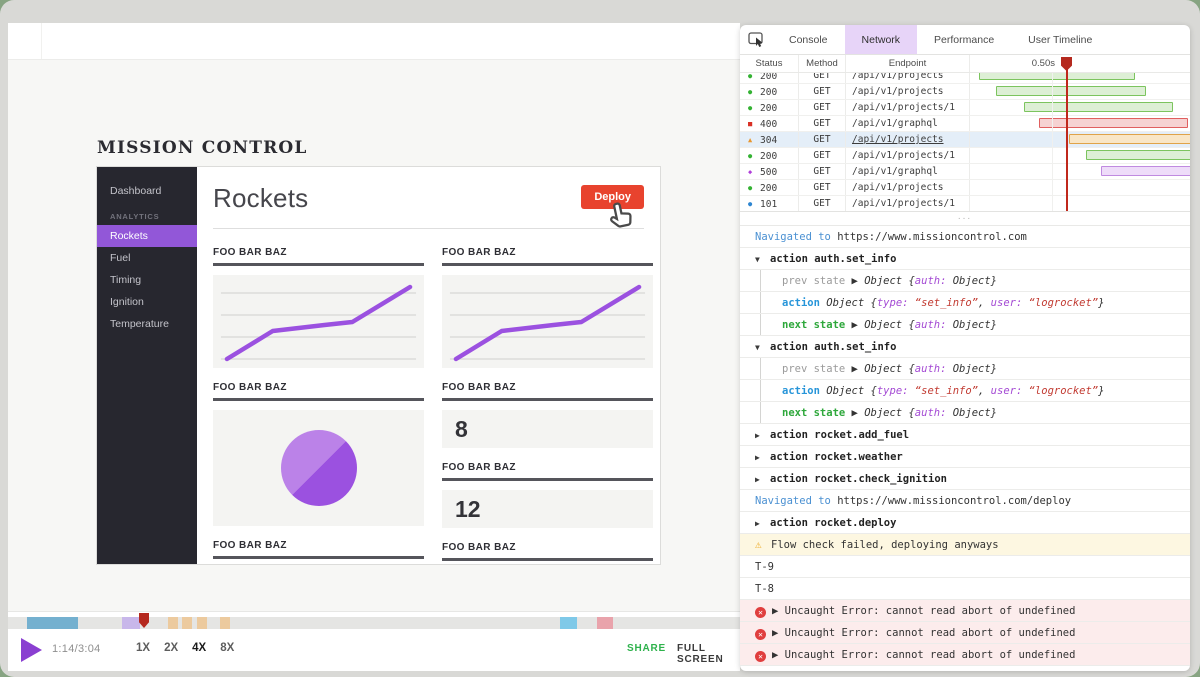 The width and height of the screenshot is (1200, 677). What do you see at coordinates (964, 39) in the screenshot?
I see `tab-performance: Performance` at bounding box center [964, 39].